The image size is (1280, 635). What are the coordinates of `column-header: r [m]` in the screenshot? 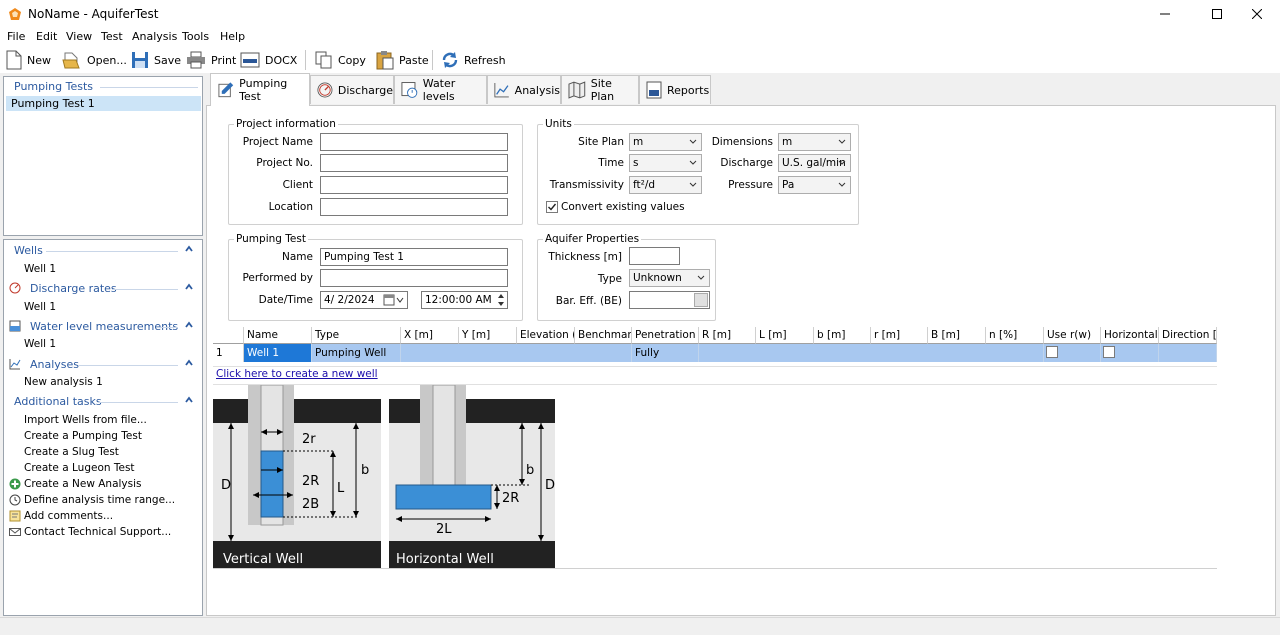 It's located at (899, 335).